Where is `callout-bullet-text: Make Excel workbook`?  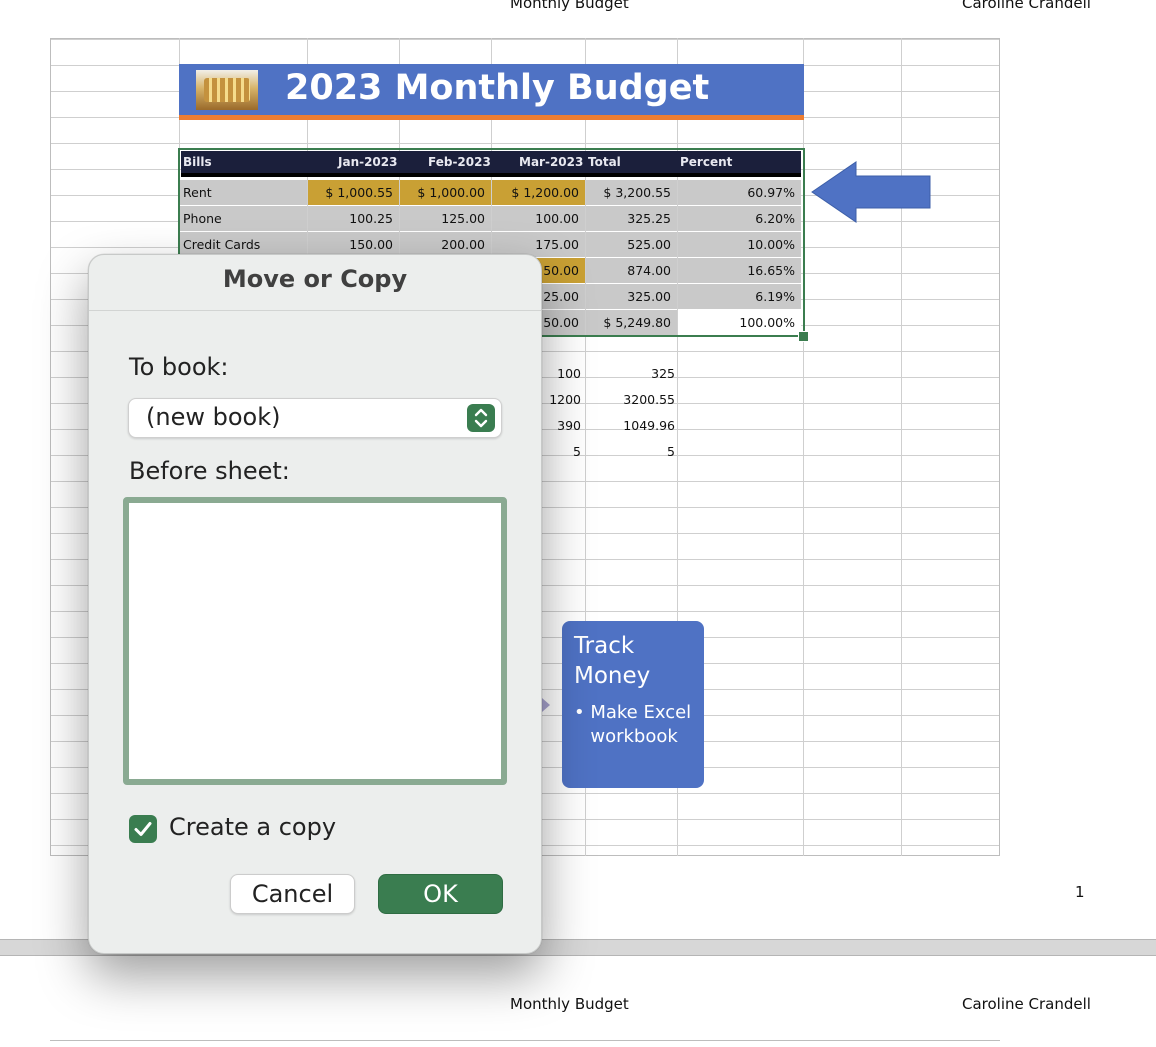 callout-bullet-text: Make Excel workbook is located at coordinates (641, 724).